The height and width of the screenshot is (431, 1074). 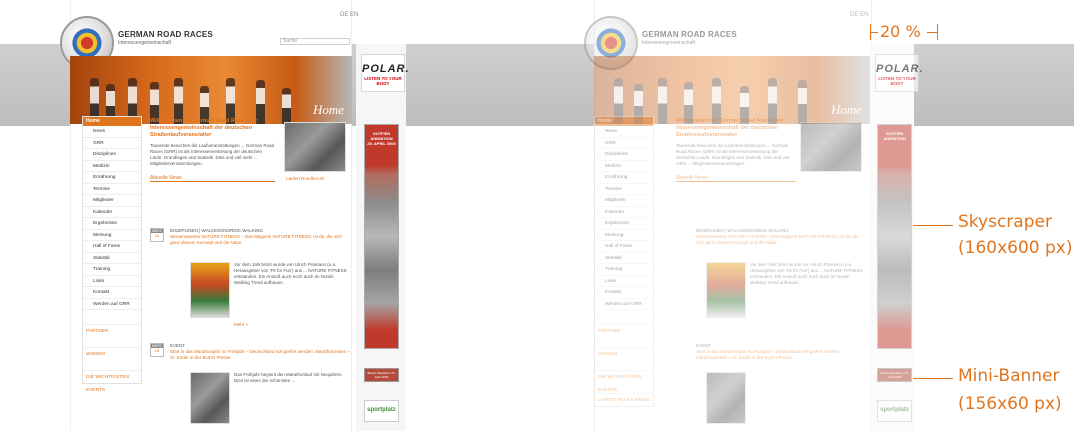 I want to click on site-subtitle: Interessengemeinschaft, so click(x=145, y=43).